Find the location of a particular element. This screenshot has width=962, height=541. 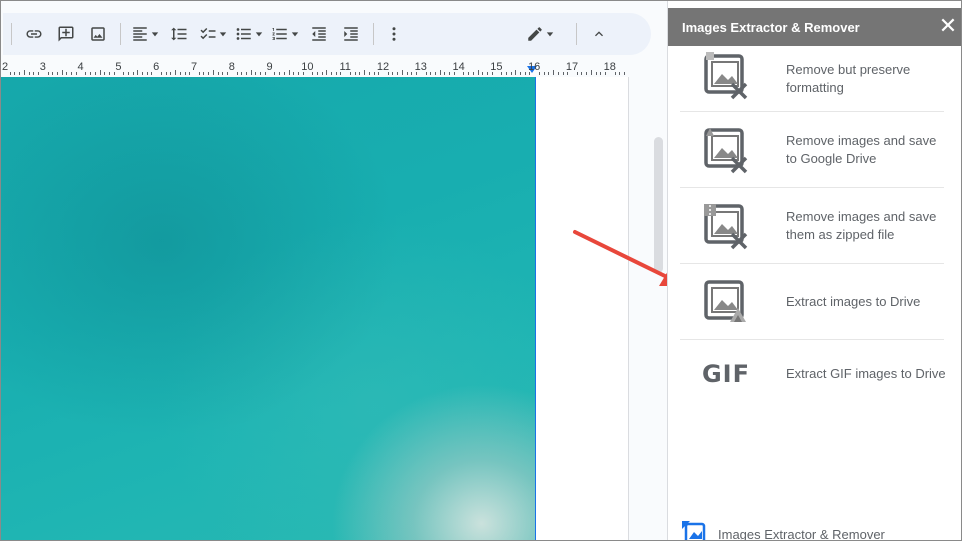

toolbar-left-edge is located at coordinates (7, 34).